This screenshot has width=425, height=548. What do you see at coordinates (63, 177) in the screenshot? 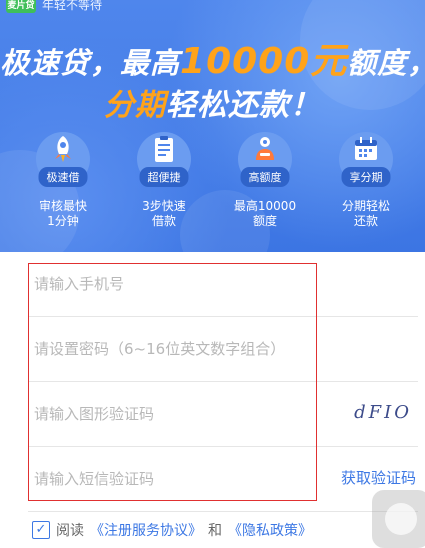
I see `feature-pill: 极速借` at bounding box center [63, 177].